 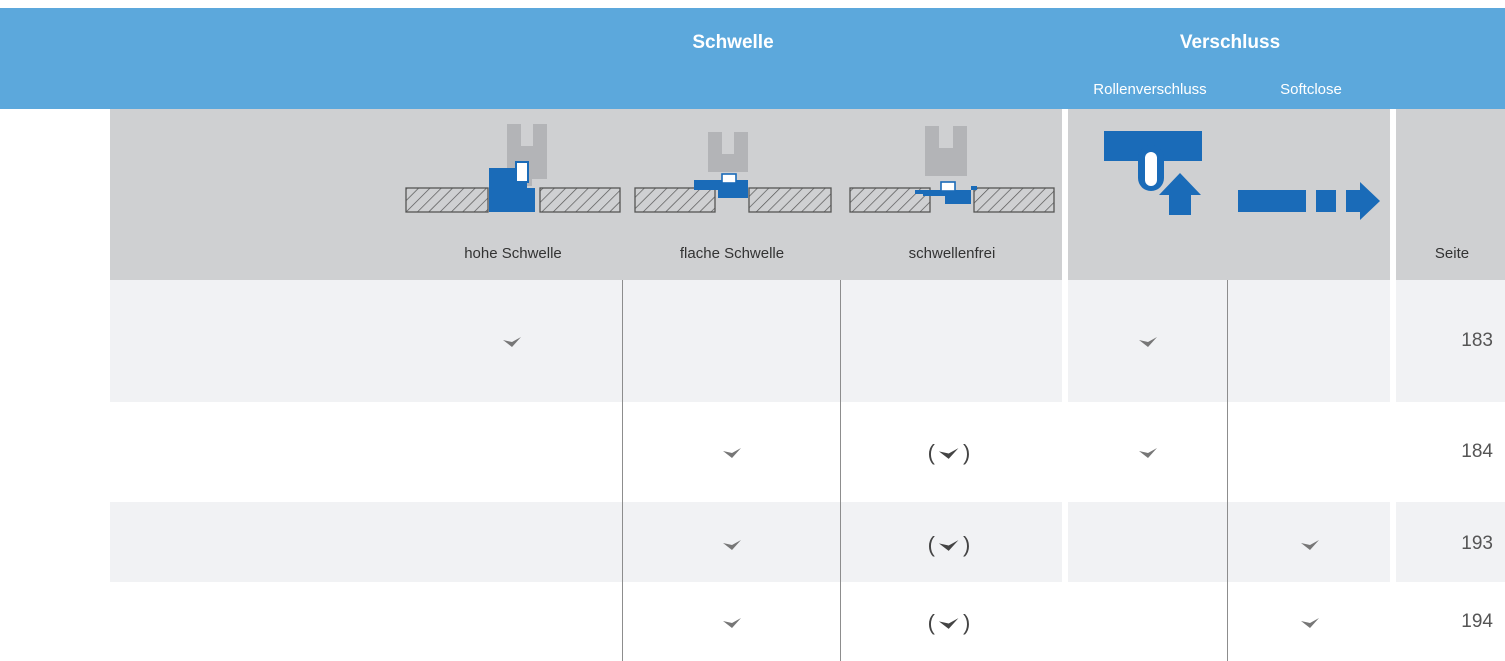 What do you see at coordinates (952, 253) in the screenshot?
I see `column-header-frei: schwellenfrei` at bounding box center [952, 253].